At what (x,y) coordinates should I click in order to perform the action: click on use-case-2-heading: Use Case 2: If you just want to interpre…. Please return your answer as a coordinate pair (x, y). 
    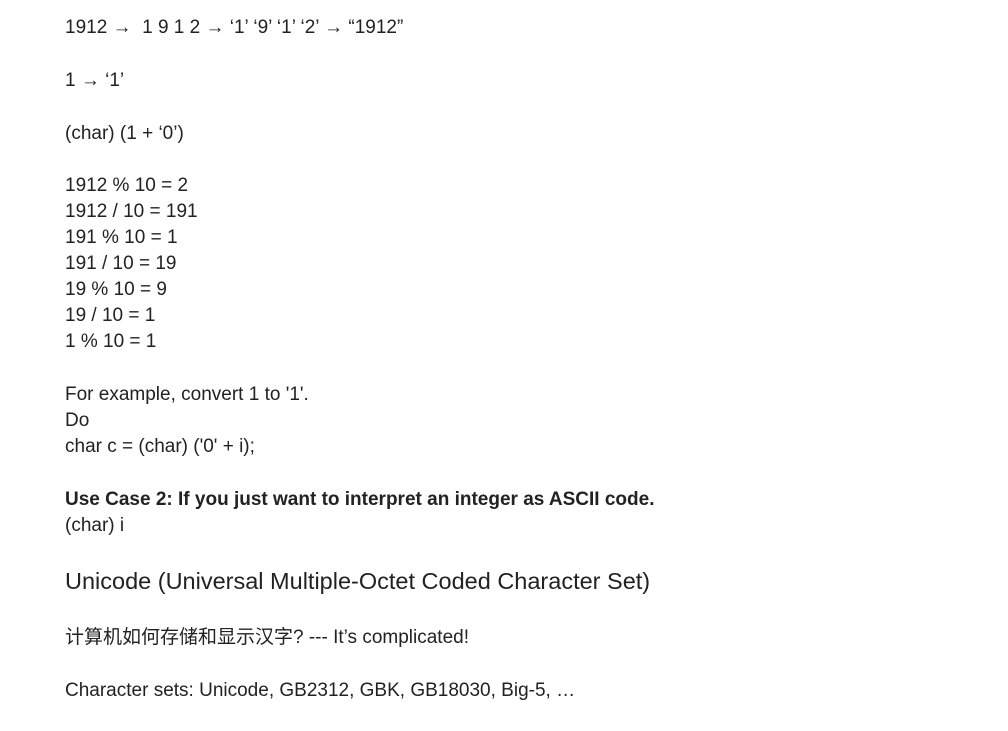
    Looking at the image, I should click on (360, 499).